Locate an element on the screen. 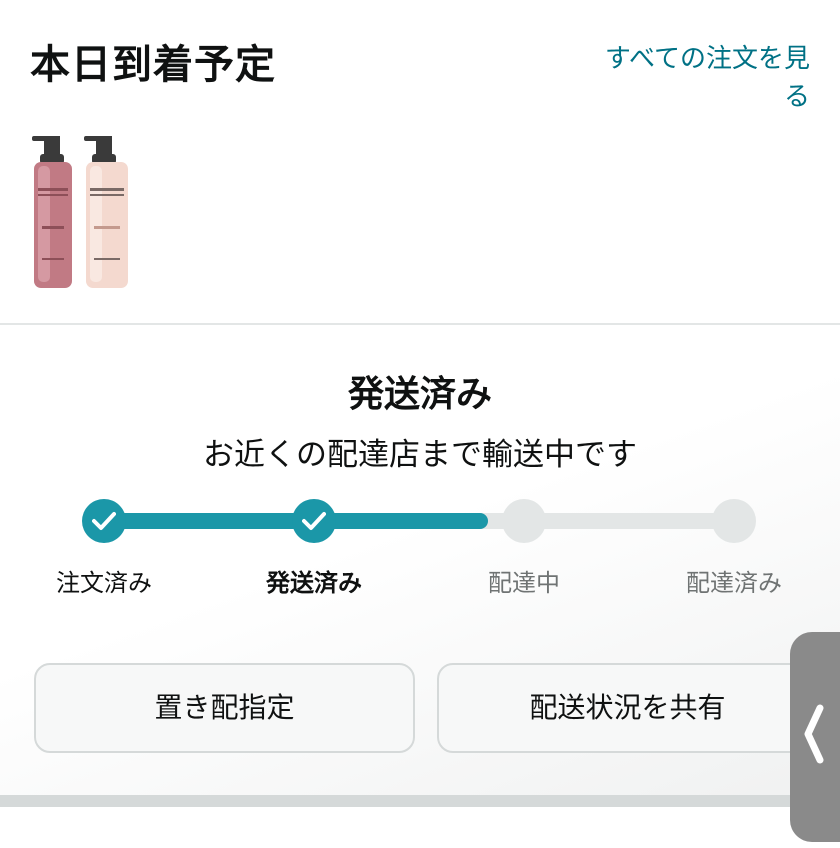 This screenshot has height=848, width=840. section-separator-band is located at coordinates (420, 801).